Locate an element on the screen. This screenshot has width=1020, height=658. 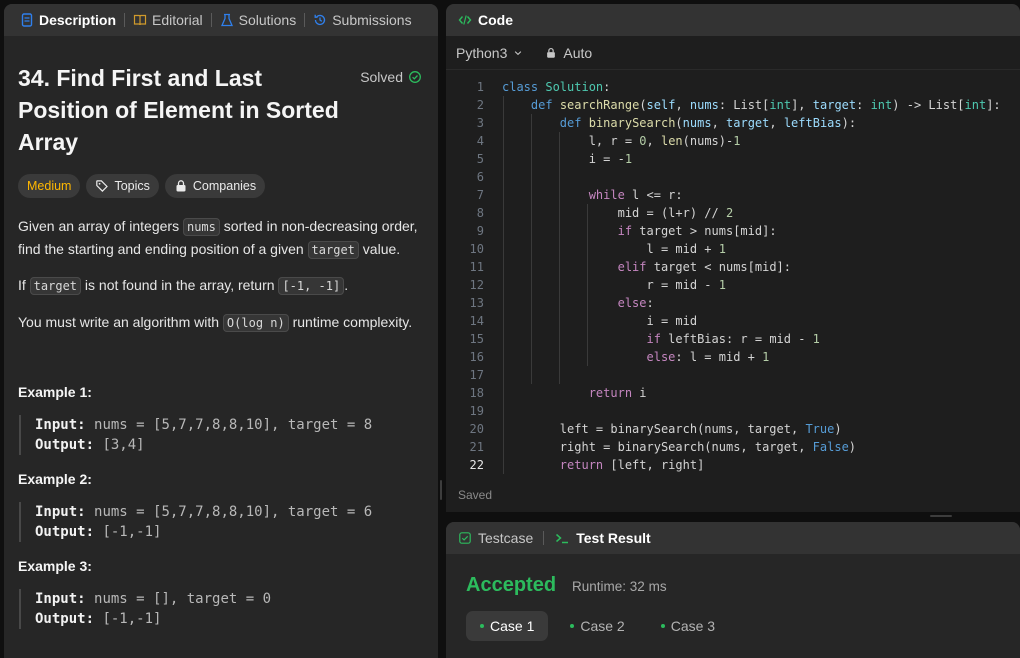
chevron-down-icon is located at coordinates (518, 52).